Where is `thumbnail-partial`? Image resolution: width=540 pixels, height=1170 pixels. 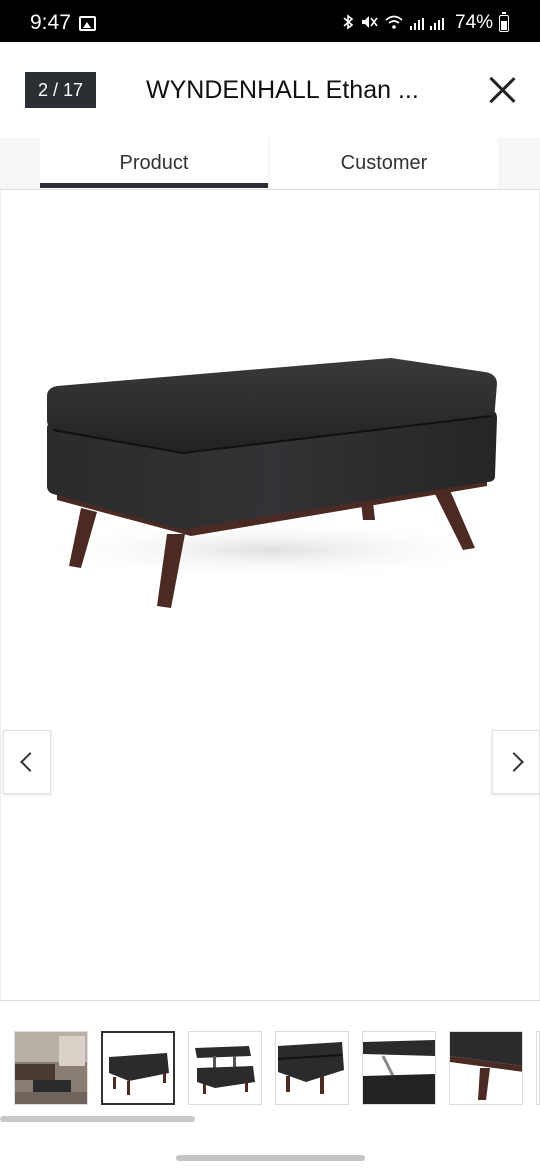 thumbnail-partial is located at coordinates (538, 1068).